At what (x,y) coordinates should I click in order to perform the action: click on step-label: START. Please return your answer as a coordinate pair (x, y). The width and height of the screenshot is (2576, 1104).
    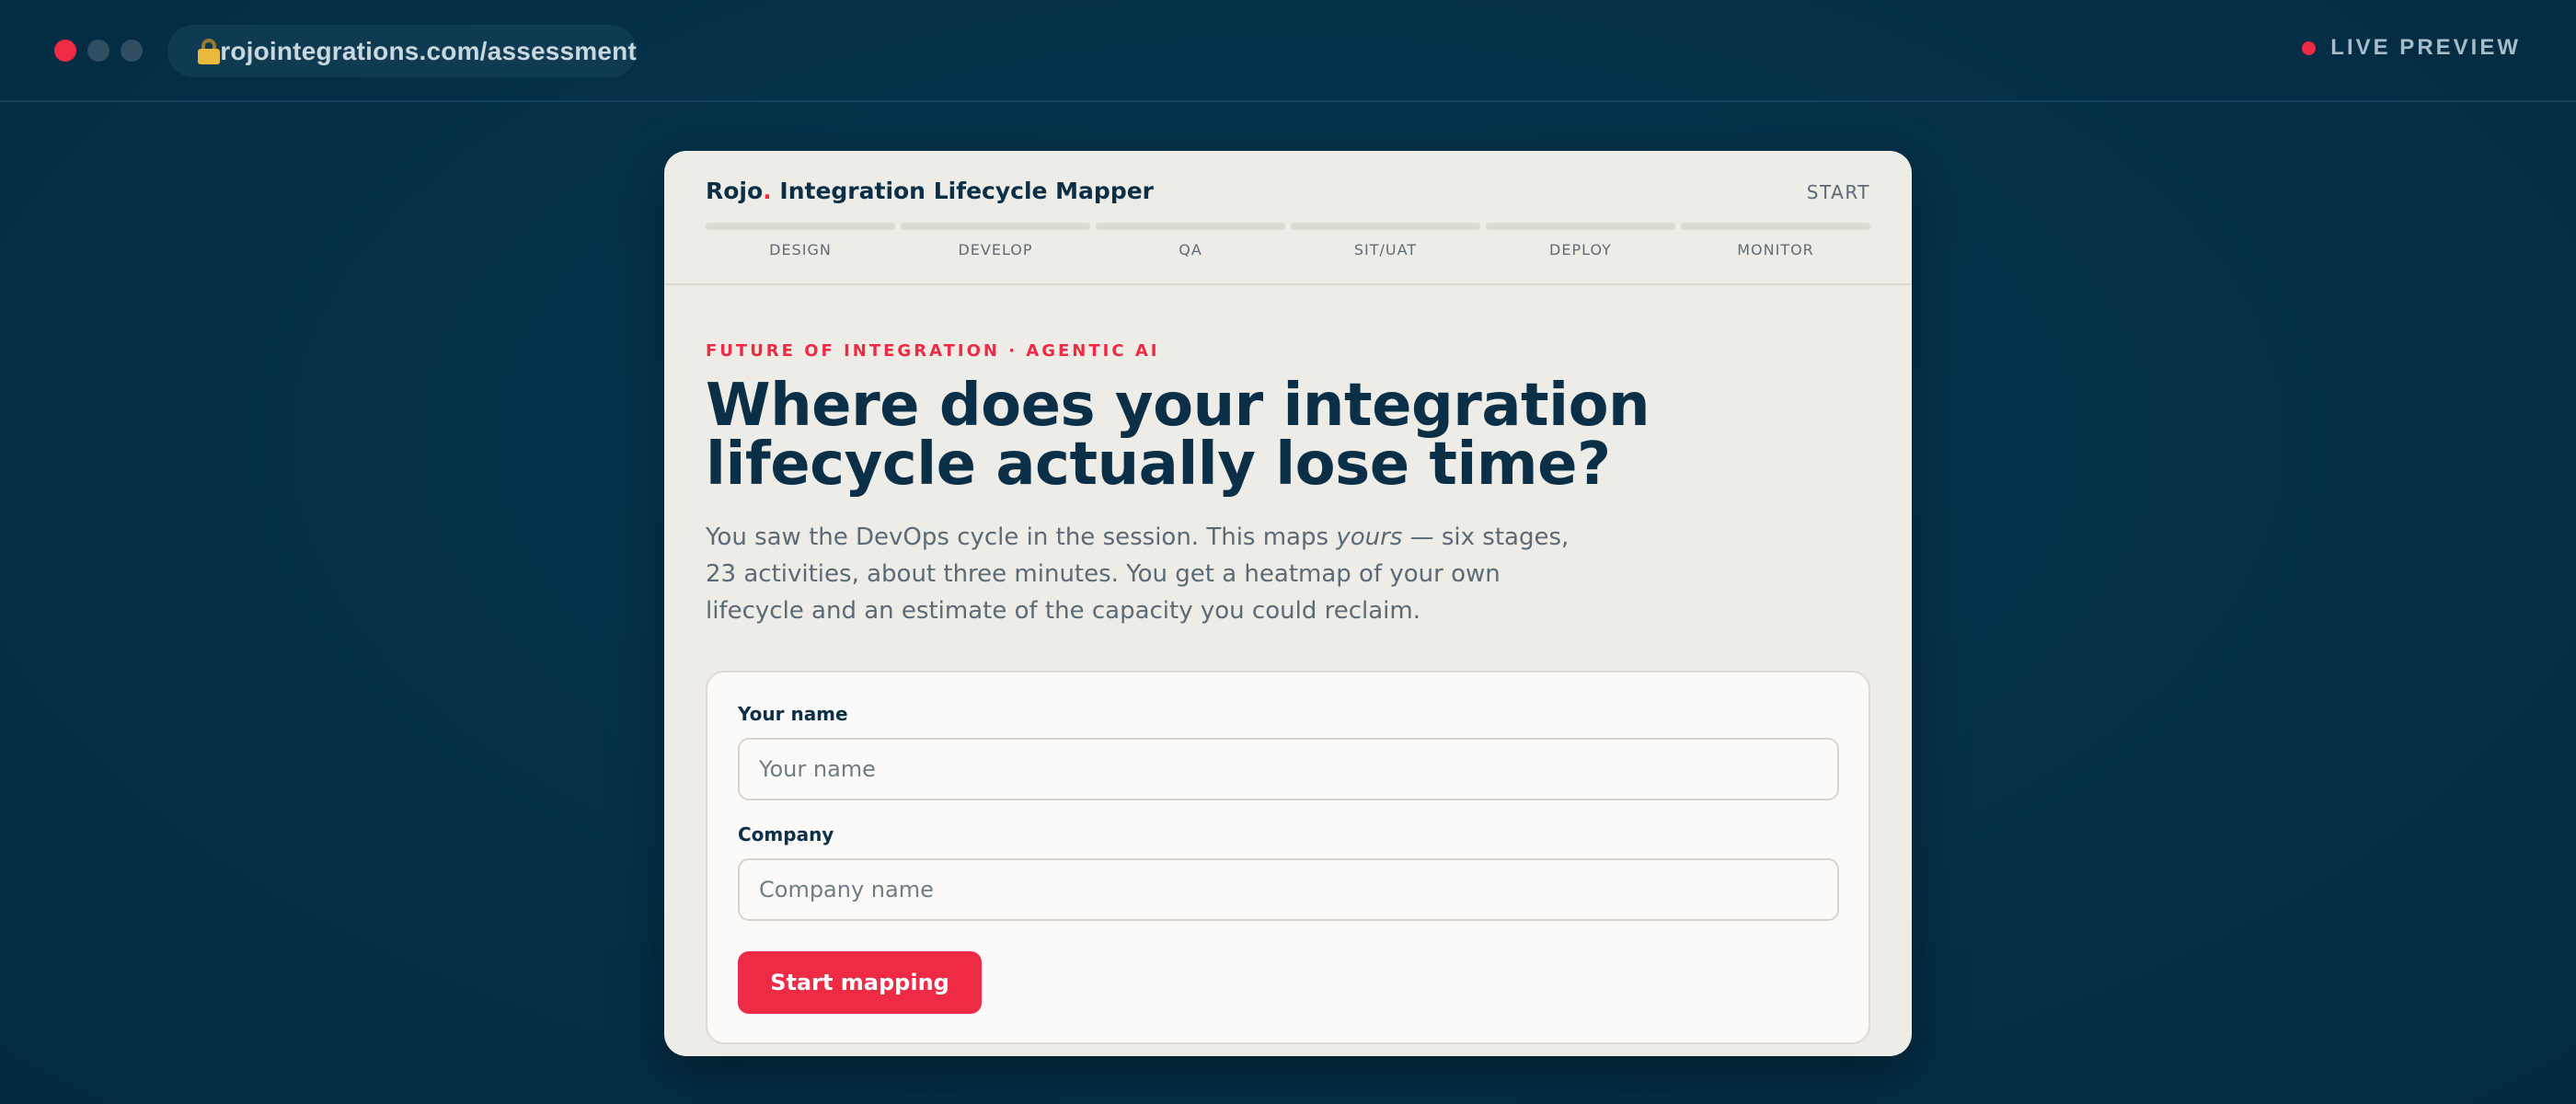
    Looking at the image, I should click on (1838, 192).